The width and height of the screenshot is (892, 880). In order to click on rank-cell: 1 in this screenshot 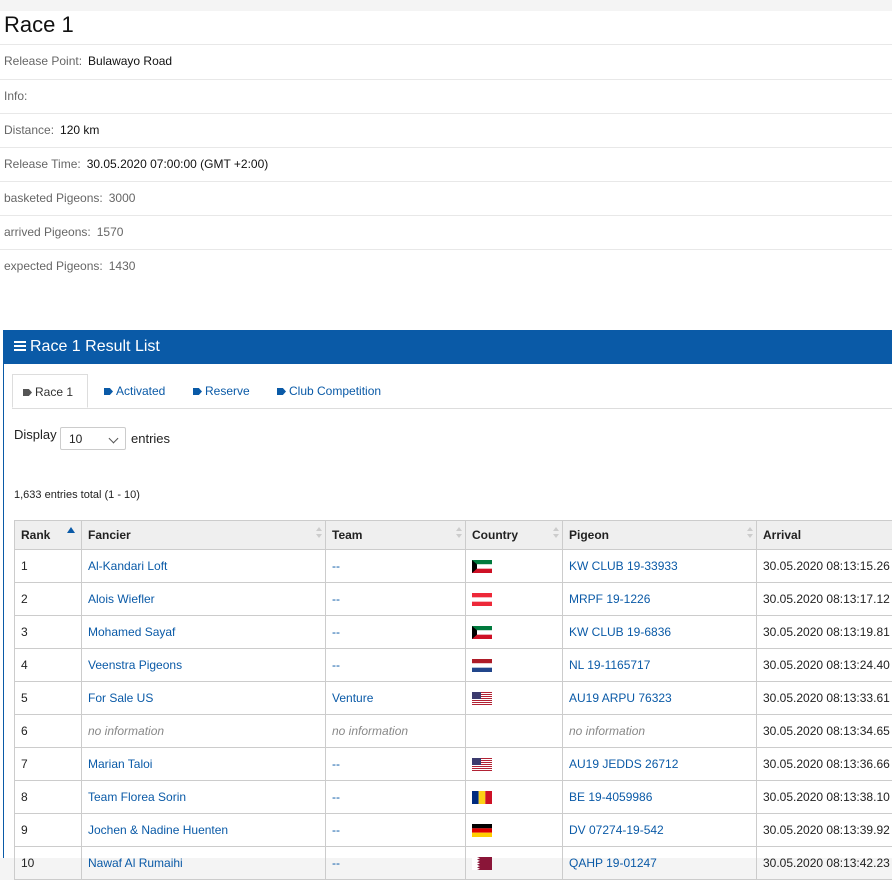, I will do `click(48, 566)`.